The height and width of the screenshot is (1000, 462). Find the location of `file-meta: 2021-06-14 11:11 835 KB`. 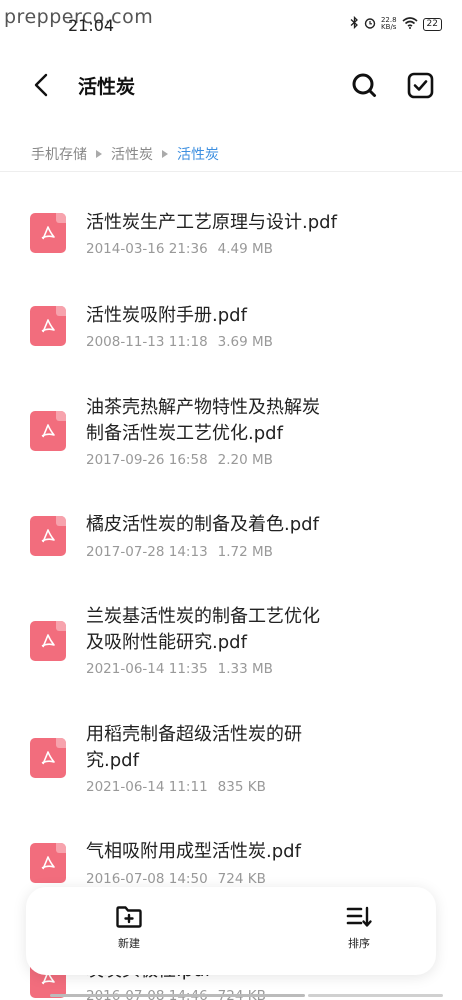

file-meta: 2021-06-14 11:11 835 KB is located at coordinates (176, 787).